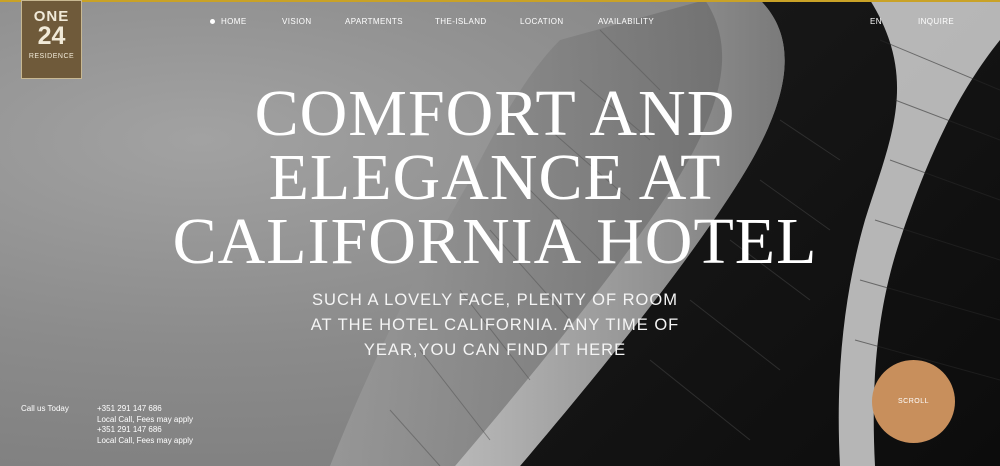 Image resolution: width=1000 pixels, height=466 pixels. I want to click on hero-title-line: COMFORT AND, so click(495, 113).